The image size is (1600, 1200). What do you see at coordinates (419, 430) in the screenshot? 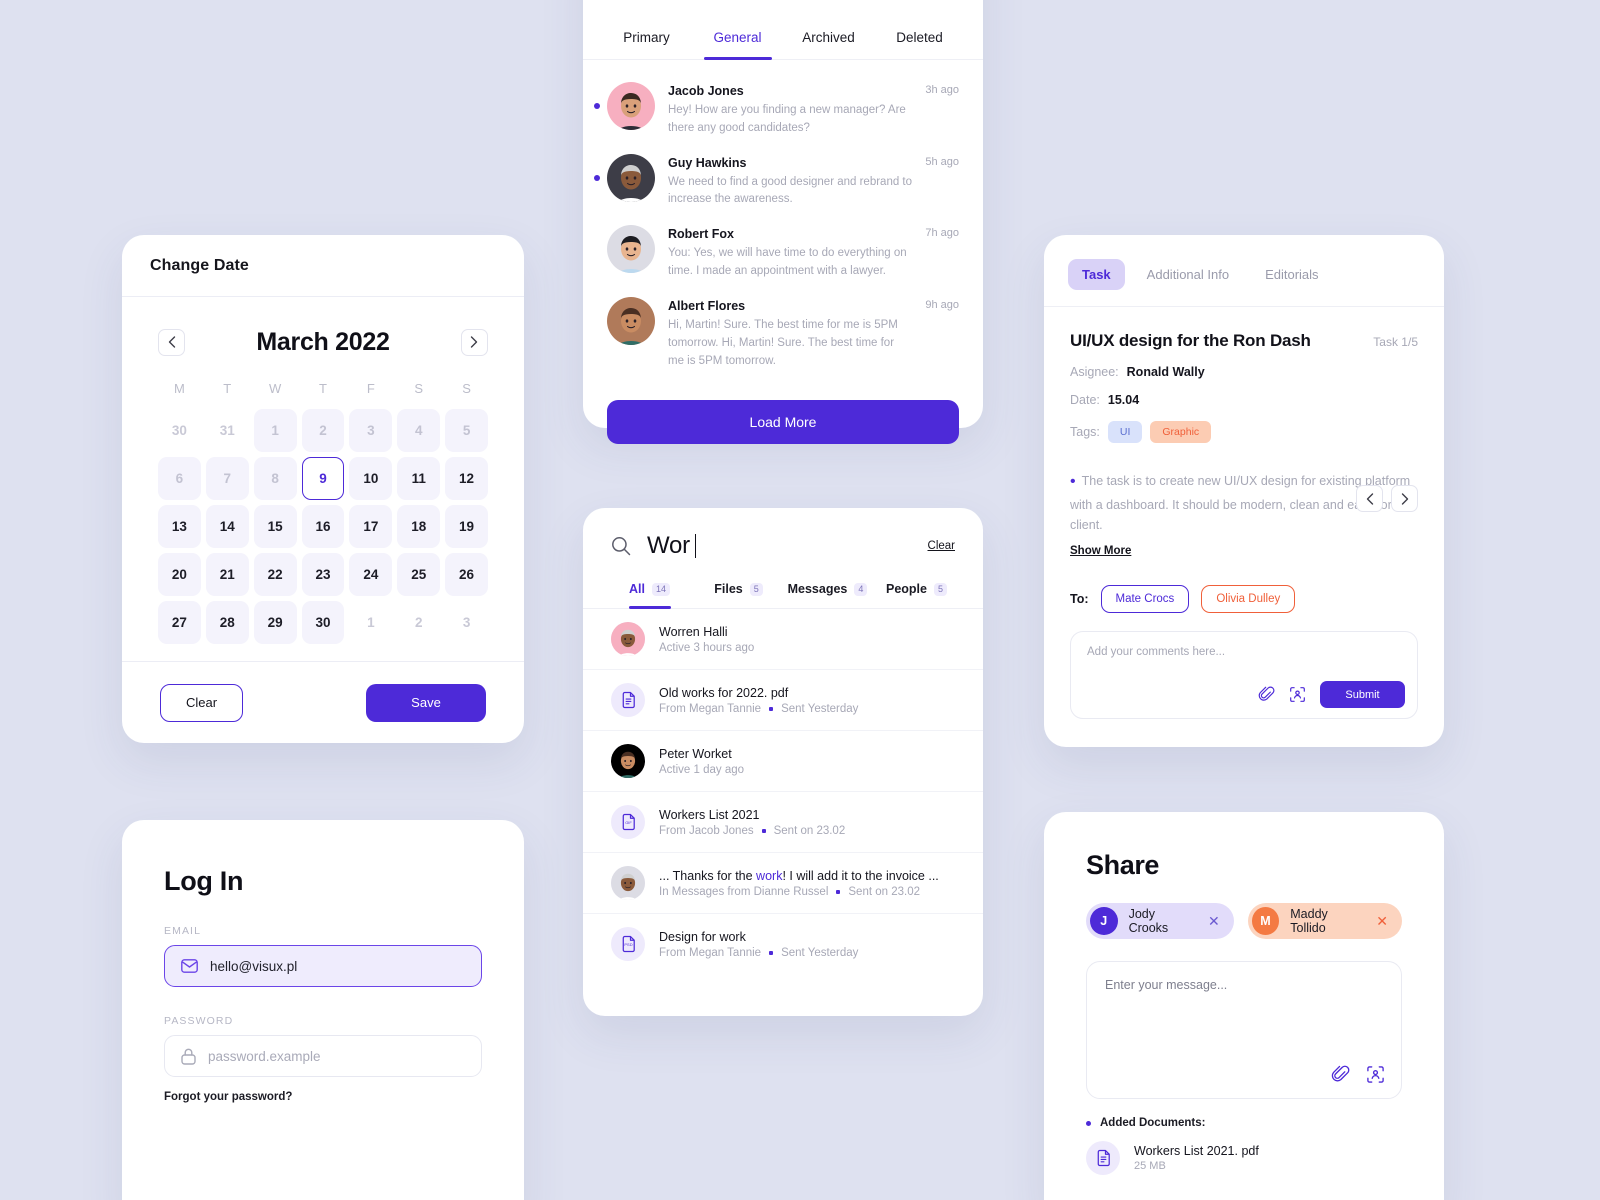
I see `calendar-day: 4` at bounding box center [419, 430].